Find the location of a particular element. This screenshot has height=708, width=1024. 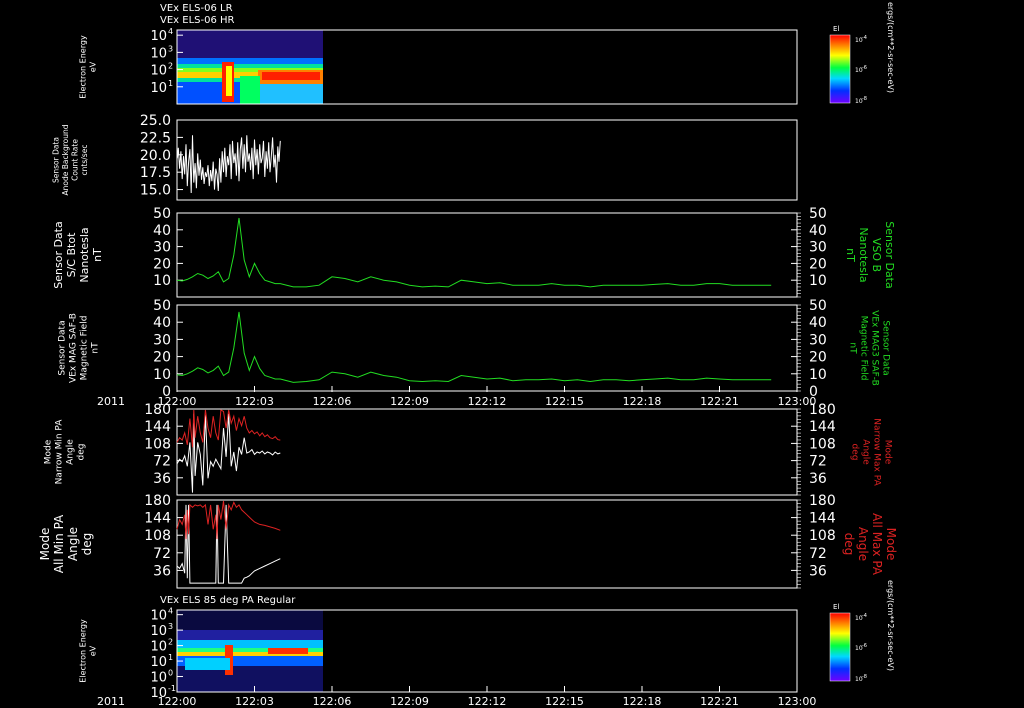

colorbar-top-units: ergs/(cm**2-sr-sec-eV) is located at coordinates (890, 47).